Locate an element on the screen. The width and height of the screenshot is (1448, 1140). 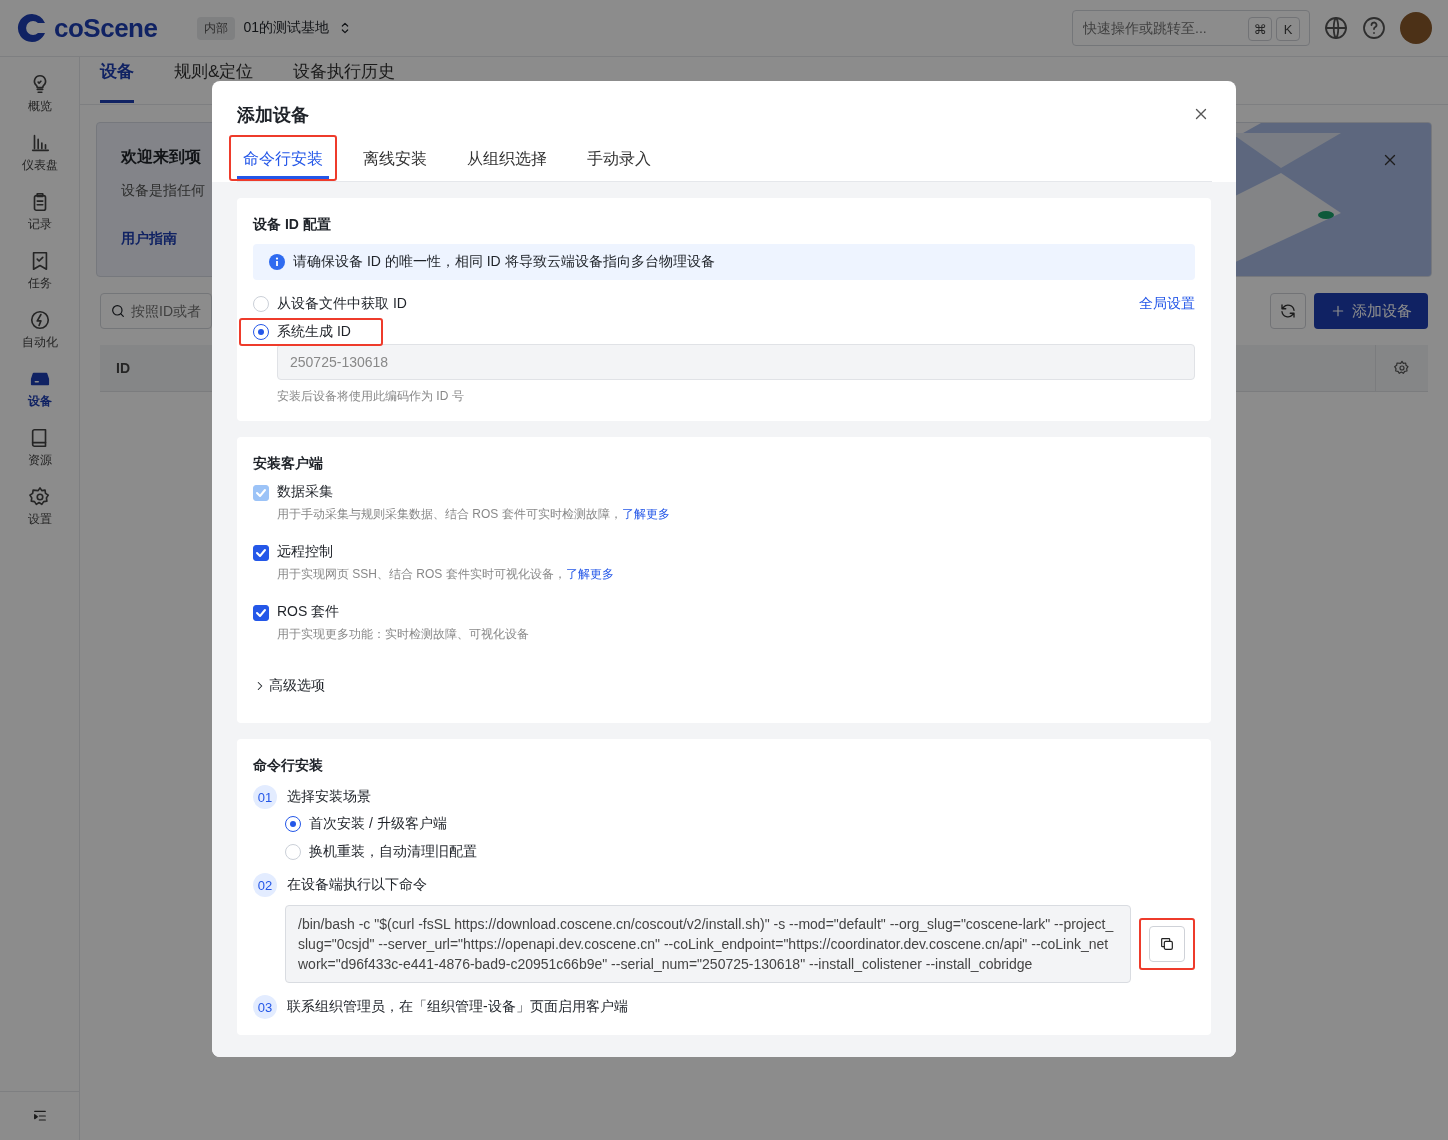
page-tab: 设备 is located at coordinates (117, 80).